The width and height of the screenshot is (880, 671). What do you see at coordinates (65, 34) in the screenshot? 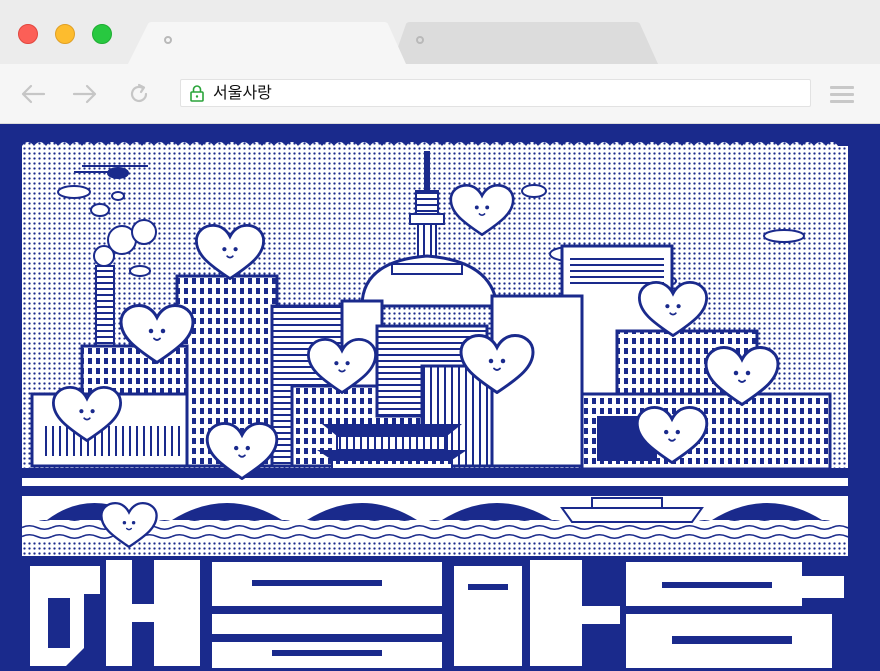
I see `minimize-window-button` at bounding box center [65, 34].